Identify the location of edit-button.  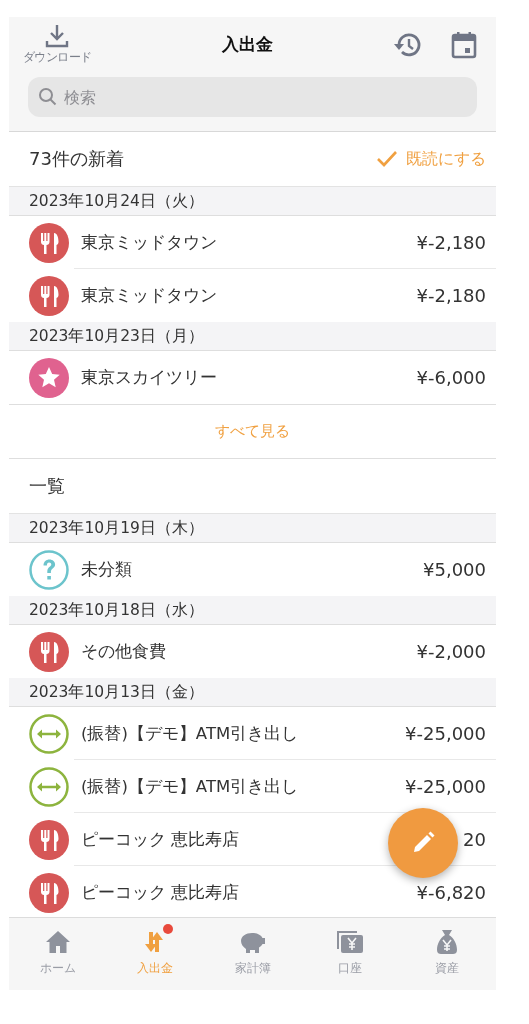
(423, 843).